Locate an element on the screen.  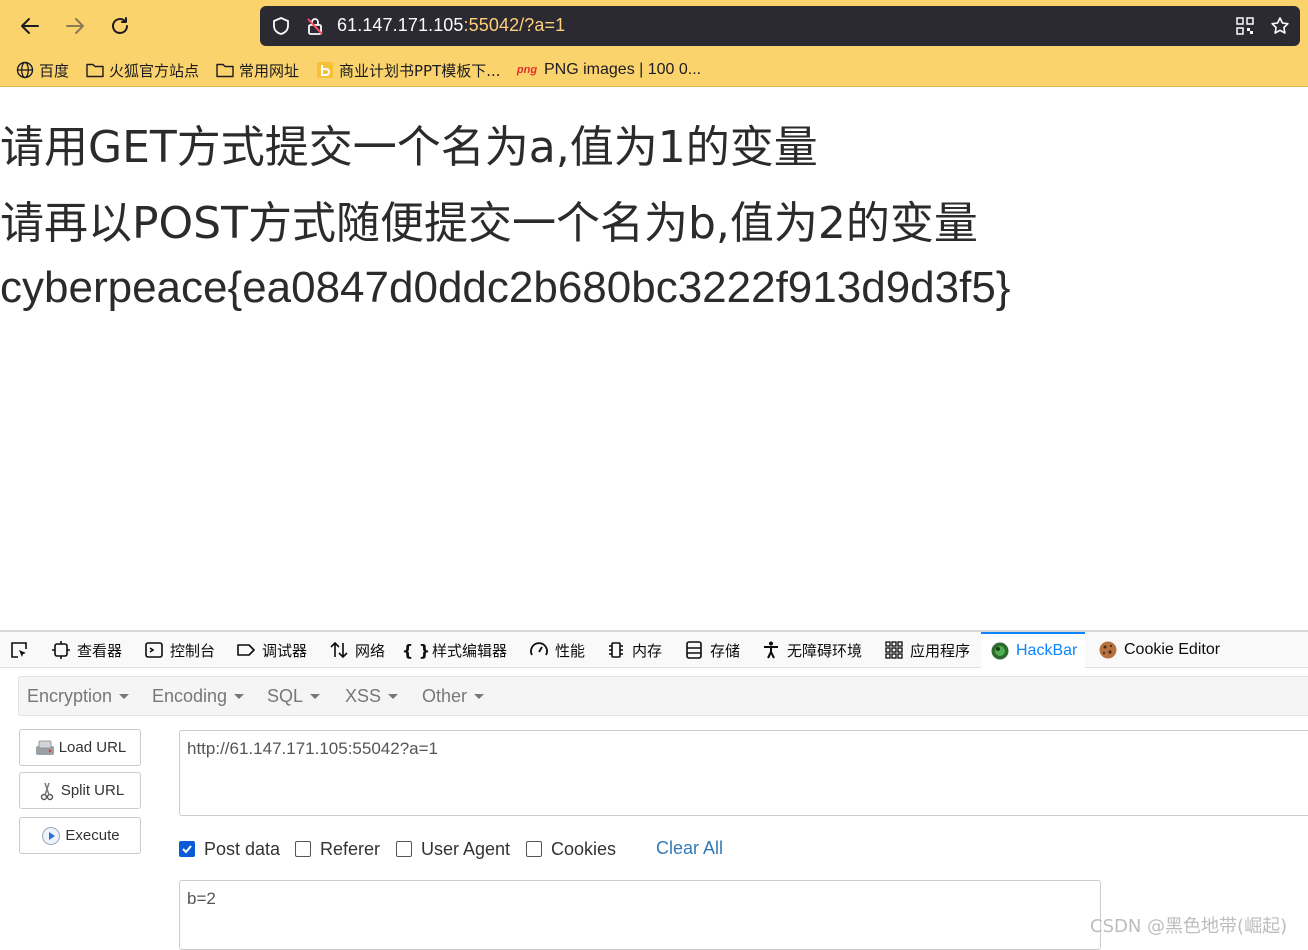
instruction-post: 请再以POST方式随便提交一个名为b,值为2的变量 is located at coordinates (489, 223).